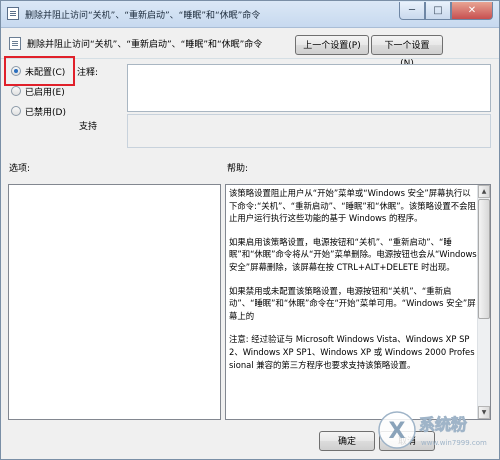 The height and width of the screenshot is (460, 500). Describe the element at coordinates (309, 88) in the screenshot. I see `comment-textarea` at that location.